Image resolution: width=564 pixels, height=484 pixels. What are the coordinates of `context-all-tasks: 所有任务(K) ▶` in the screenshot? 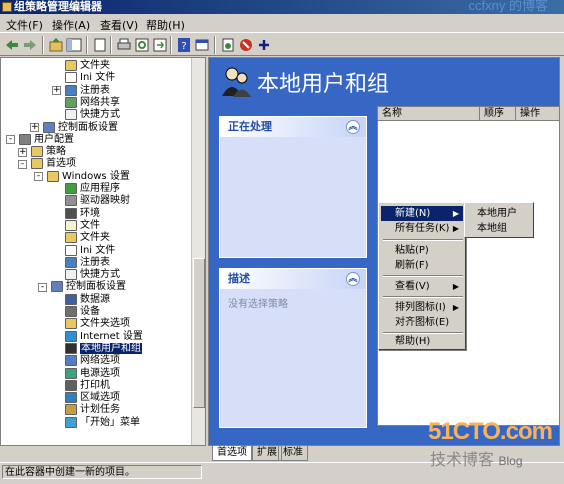 It's located at (422, 228).